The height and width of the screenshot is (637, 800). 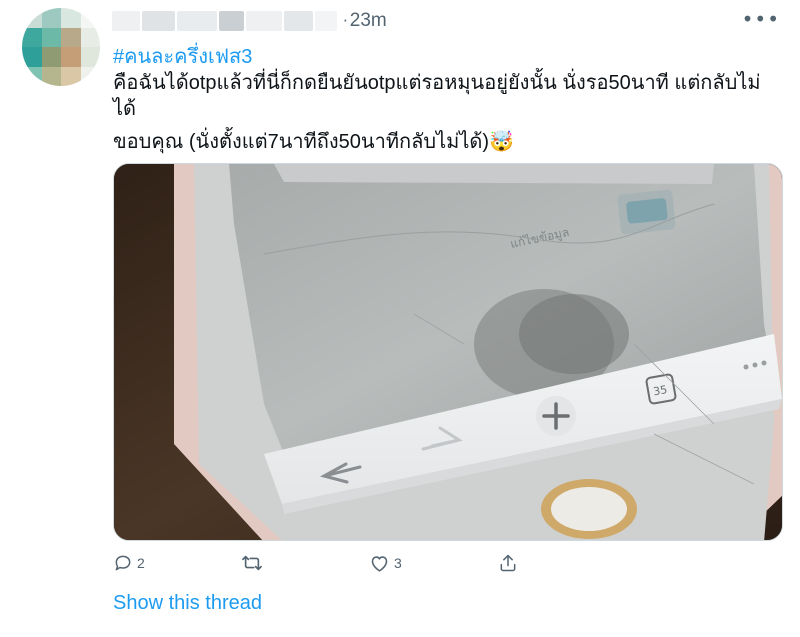 I want to click on reply-icon, so click(x=123, y=563).